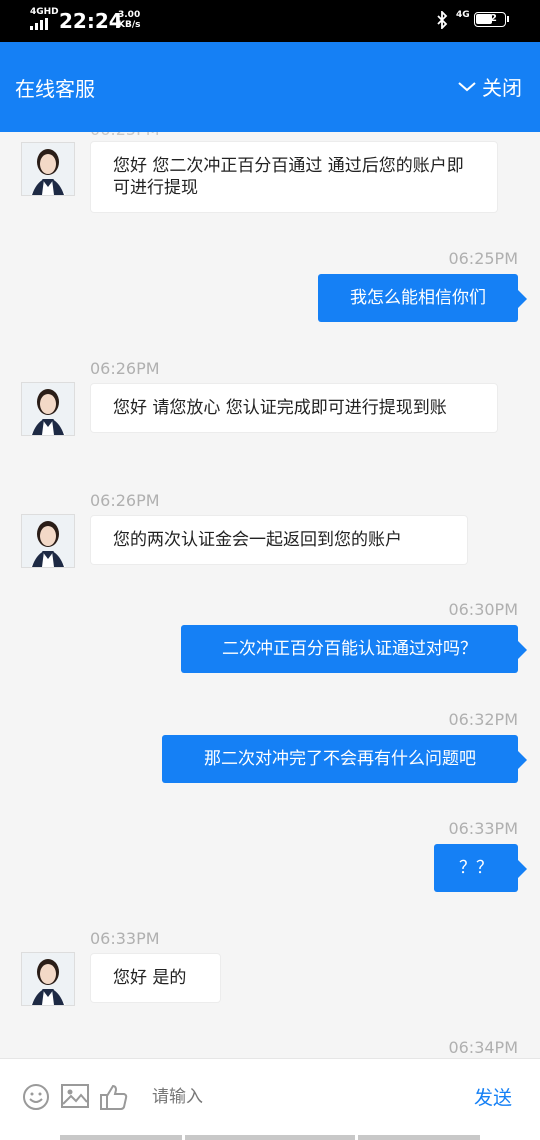 This screenshot has height=1140, width=540. Describe the element at coordinates (294, 177) in the screenshot. I see `agent-message-bubble: 您好 您二次冲正百分百通过 通过后您的账户即可进行提现` at that location.